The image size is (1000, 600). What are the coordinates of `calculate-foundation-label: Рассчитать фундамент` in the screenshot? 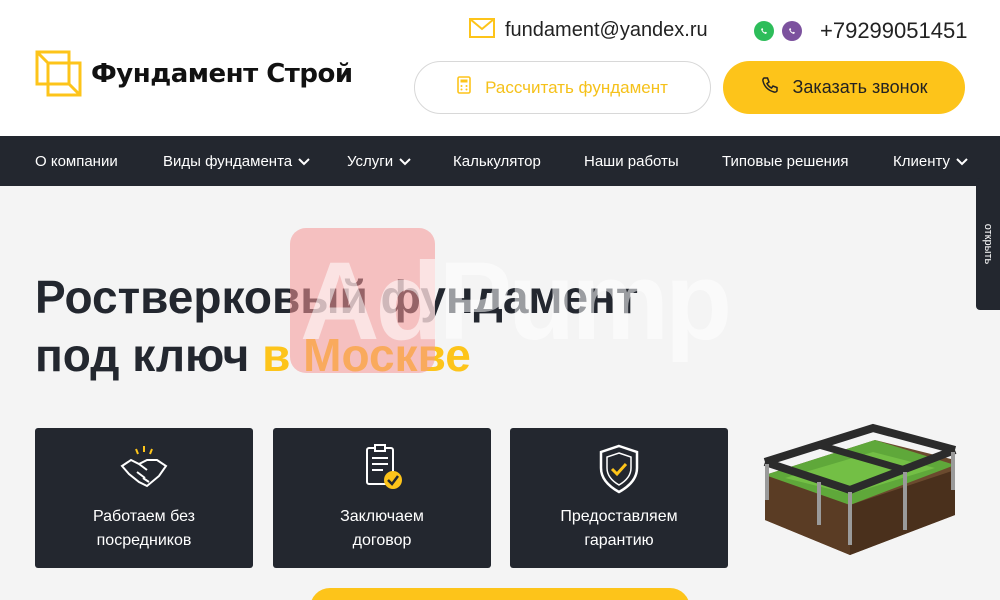 It's located at (576, 87).